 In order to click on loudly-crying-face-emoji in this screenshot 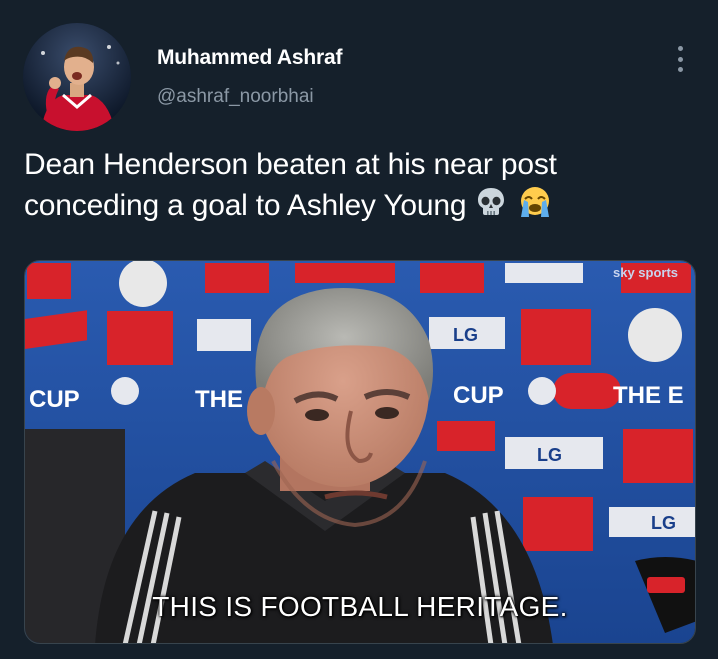, I will do `click(535, 207)`.